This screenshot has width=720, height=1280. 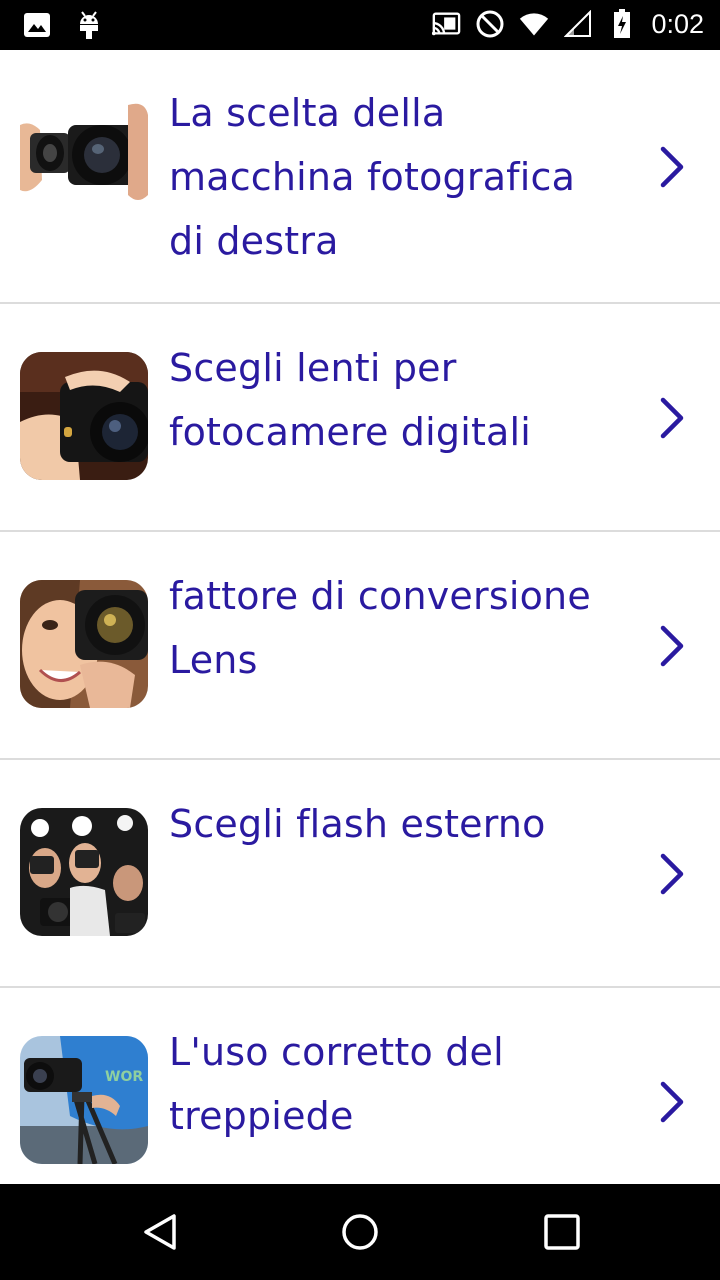 I want to click on camera-lens-photo, so click(x=84, y=149).